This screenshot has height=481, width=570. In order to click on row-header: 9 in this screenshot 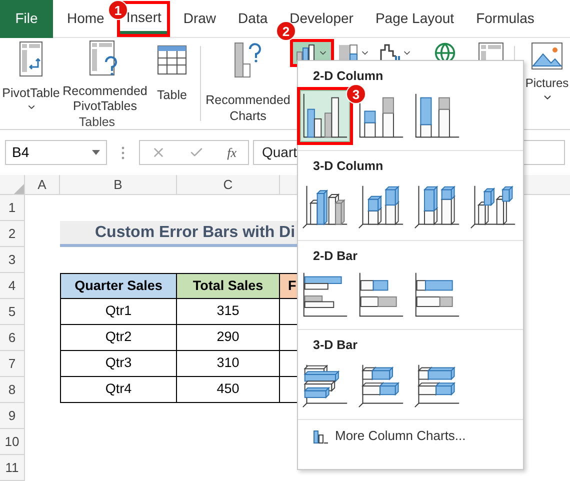, I will do `click(12, 416)`.